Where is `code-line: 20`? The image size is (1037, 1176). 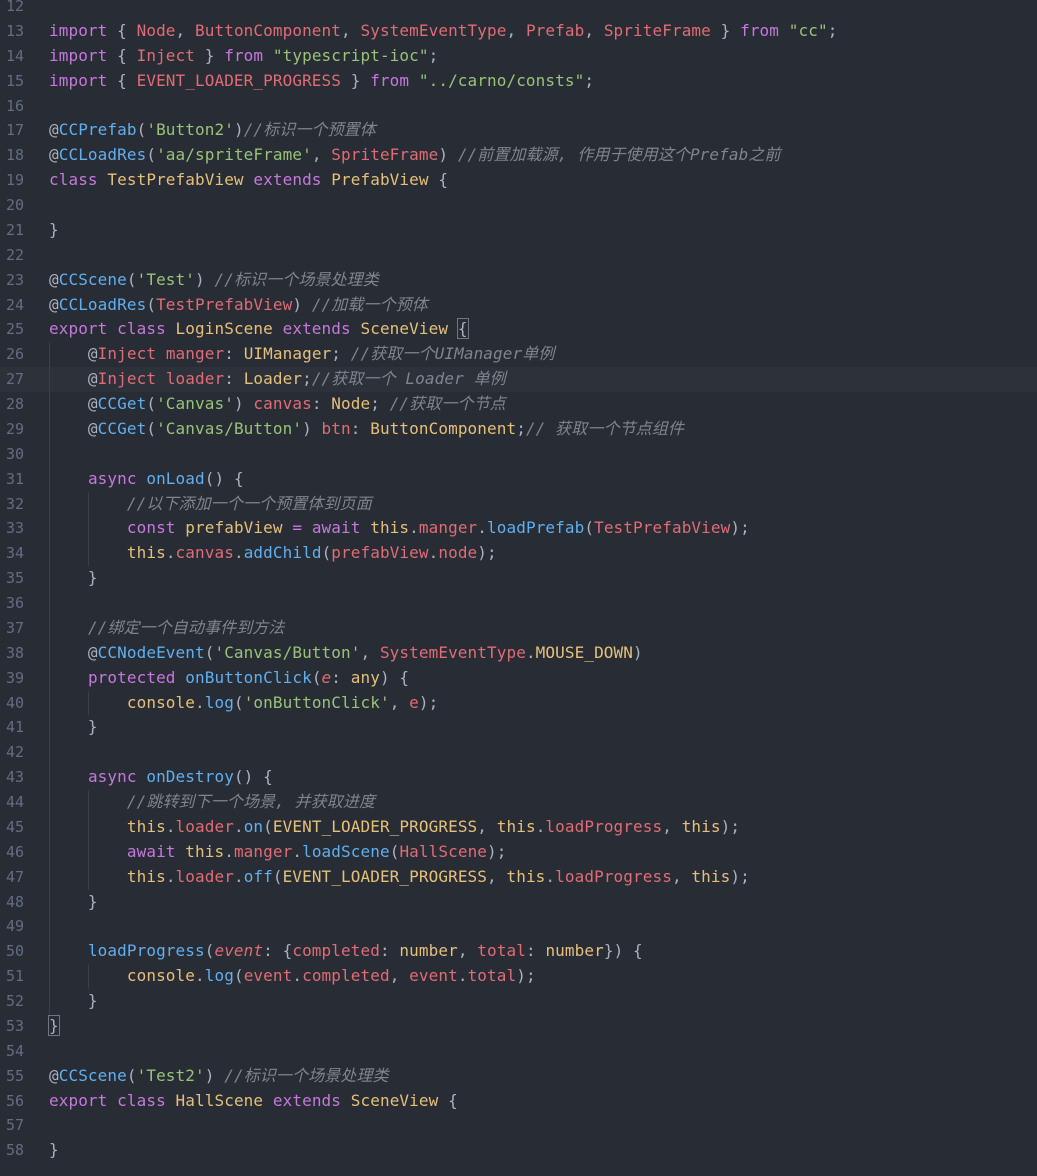
code-line: 20 is located at coordinates (518, 205).